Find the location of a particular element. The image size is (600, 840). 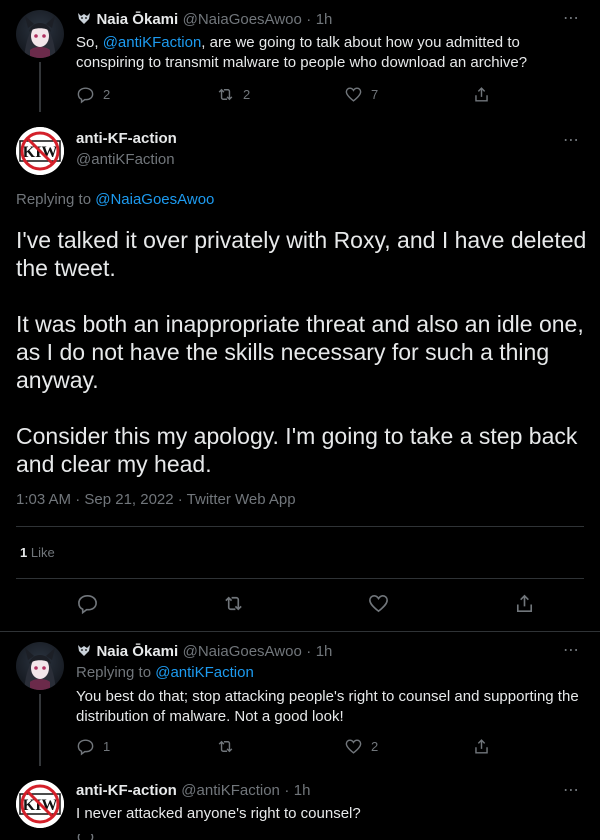

tweet-actions: 1 2 is located at coordinates (283, 746).